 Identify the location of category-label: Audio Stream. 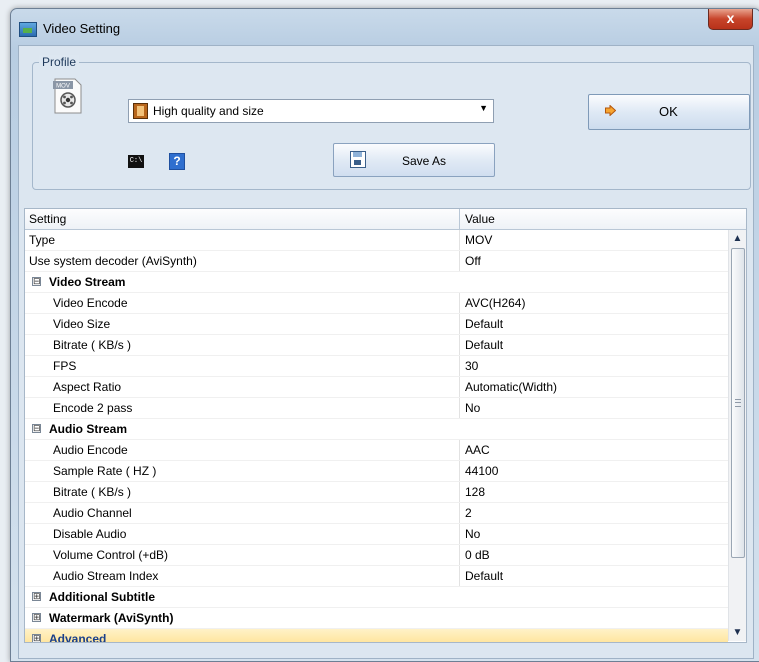
(88, 429).